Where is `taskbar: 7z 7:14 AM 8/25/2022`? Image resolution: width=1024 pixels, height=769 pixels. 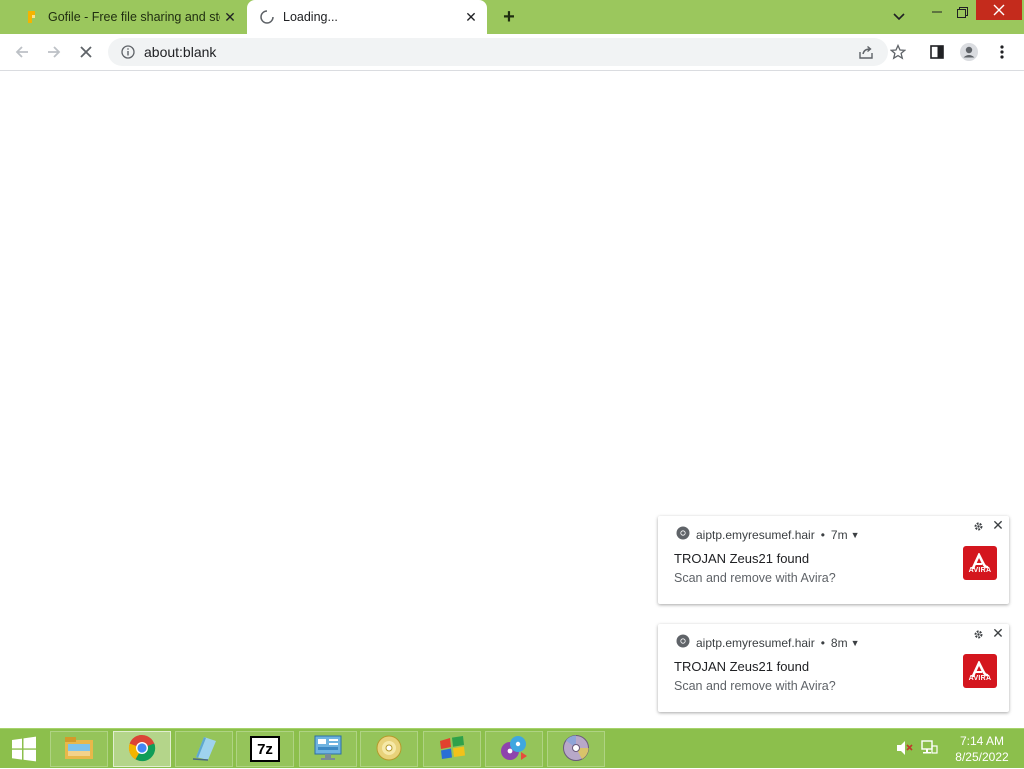 taskbar: 7z 7:14 AM 8/25/2022 is located at coordinates (512, 748).